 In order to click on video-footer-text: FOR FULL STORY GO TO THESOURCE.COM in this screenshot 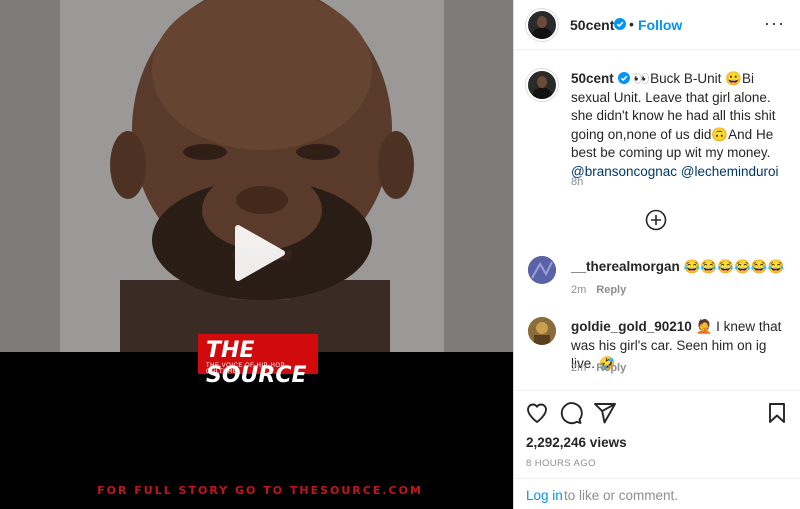, I will do `click(260, 490)`.